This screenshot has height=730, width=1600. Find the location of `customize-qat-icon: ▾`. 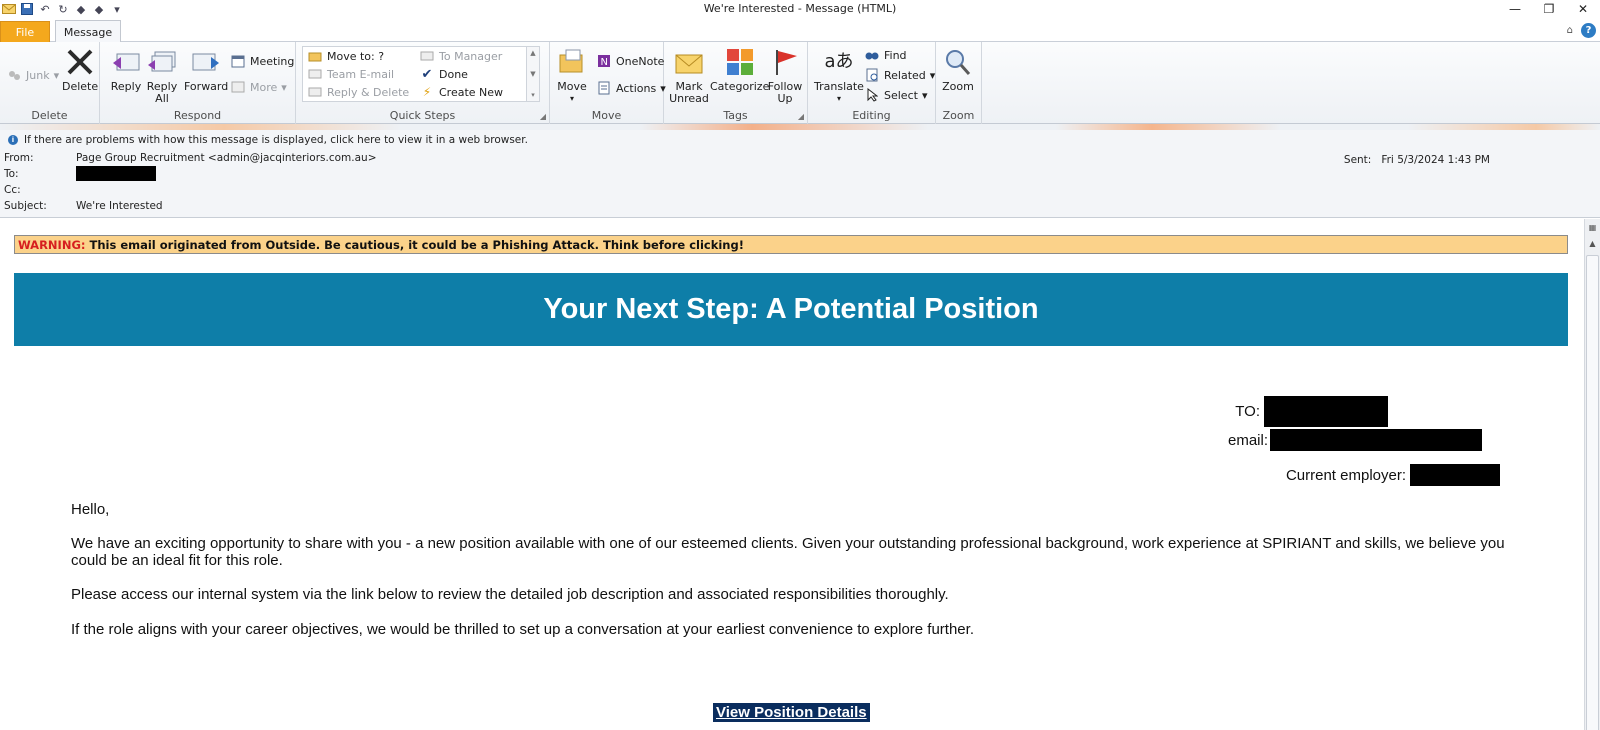

customize-qat-icon: ▾ is located at coordinates (117, 9).